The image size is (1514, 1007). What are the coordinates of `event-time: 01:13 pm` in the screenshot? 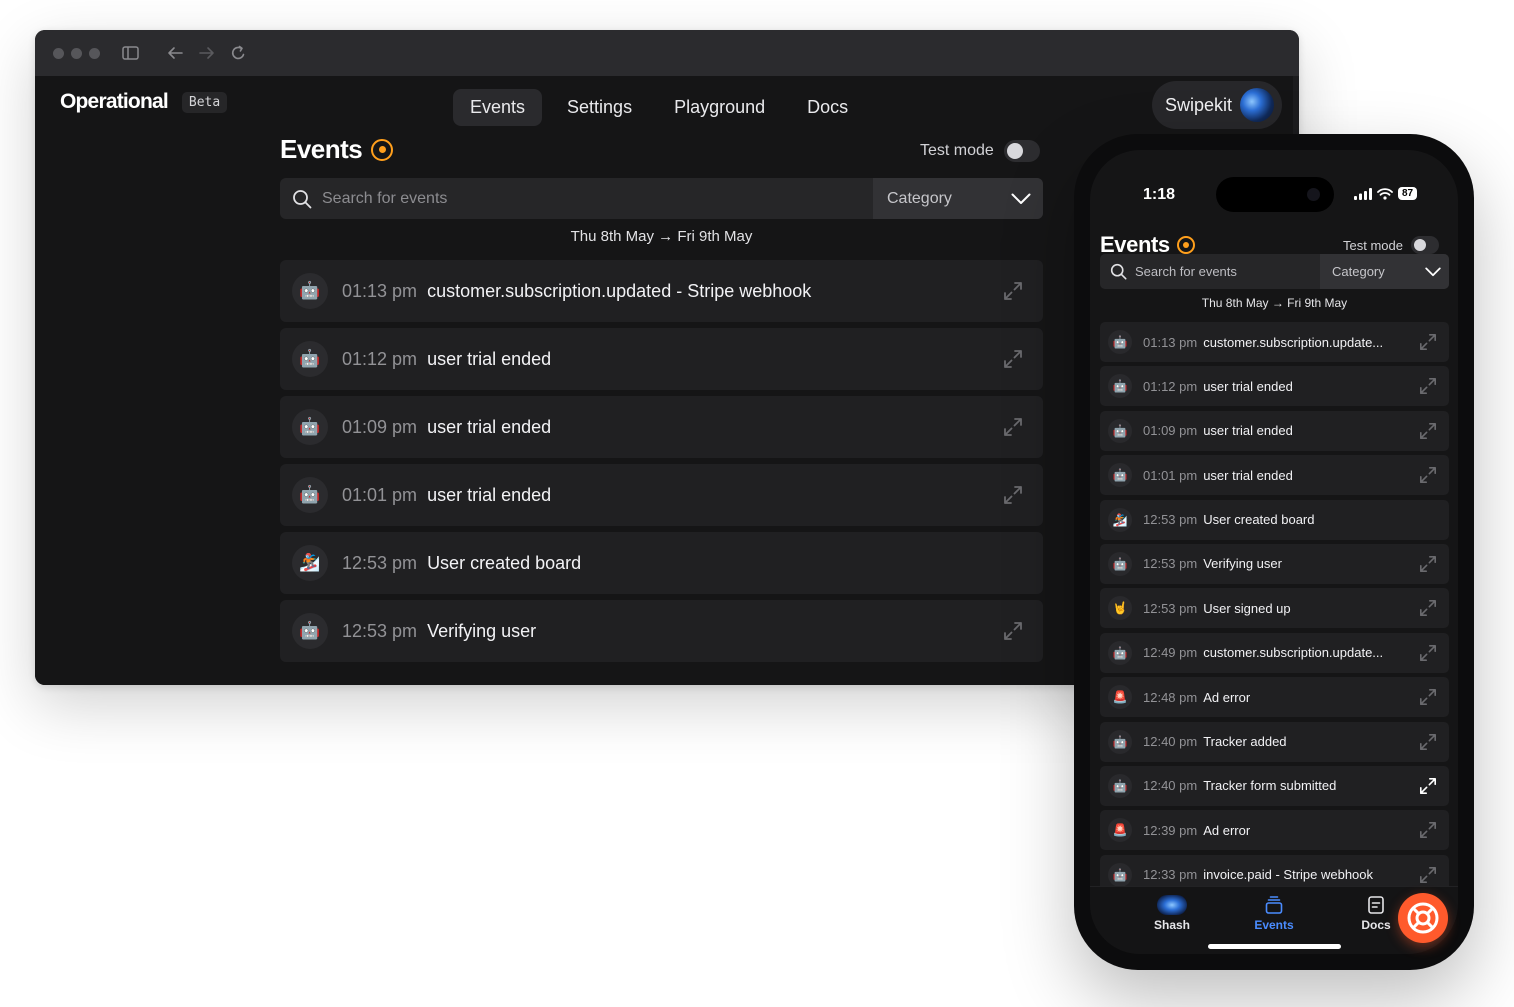 It's located at (1170, 342).